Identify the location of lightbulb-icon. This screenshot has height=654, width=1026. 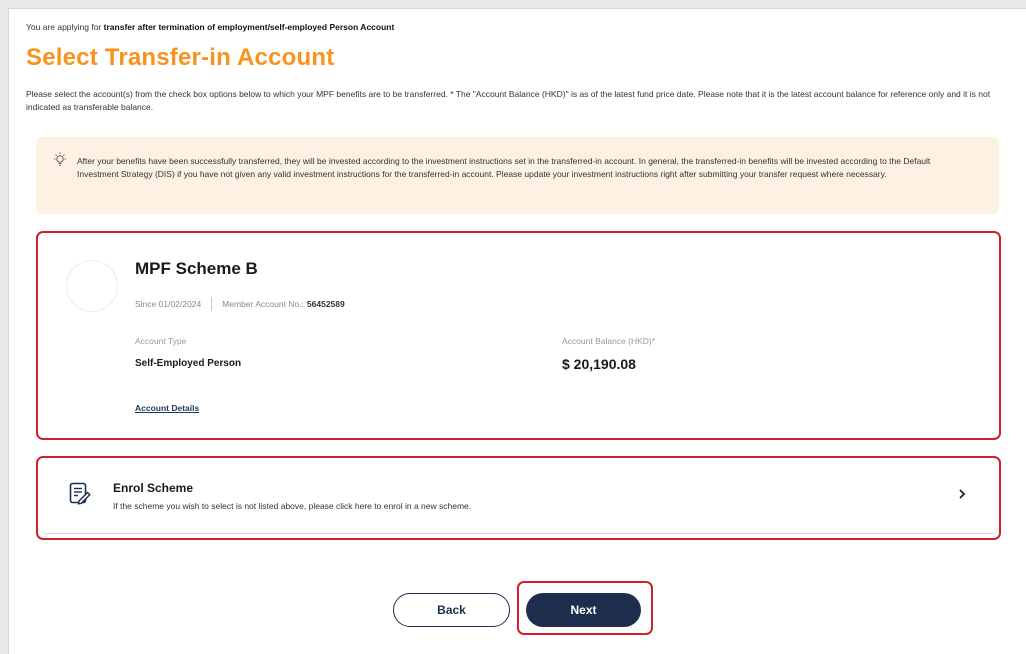
(60, 159).